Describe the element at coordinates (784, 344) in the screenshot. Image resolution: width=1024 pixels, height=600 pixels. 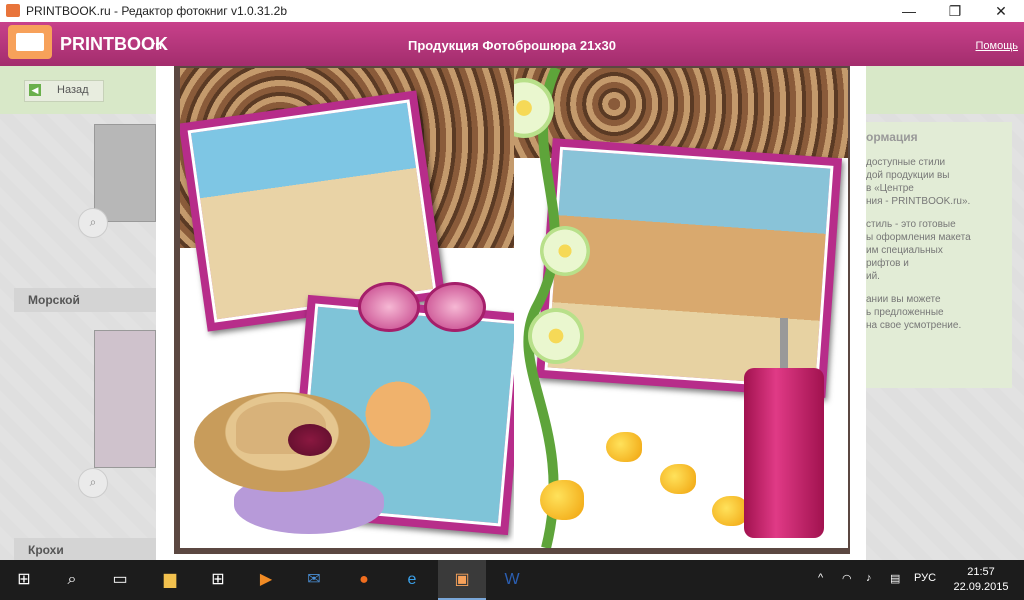
I see `suitcase-handle` at that location.